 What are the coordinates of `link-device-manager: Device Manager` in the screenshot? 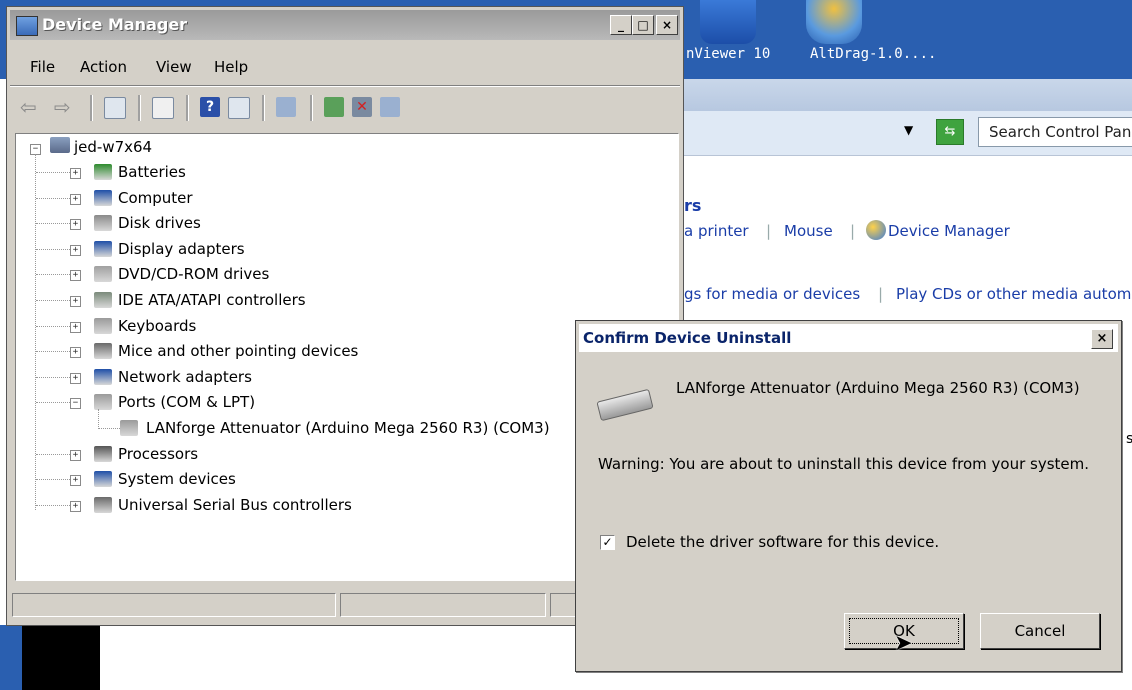 It's located at (949, 231).